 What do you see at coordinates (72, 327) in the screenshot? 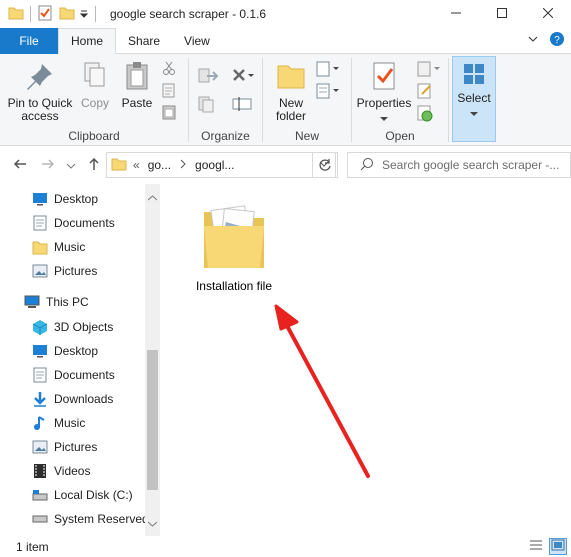
I see `nav-item-3d-objects: 3D Objects` at bounding box center [72, 327].